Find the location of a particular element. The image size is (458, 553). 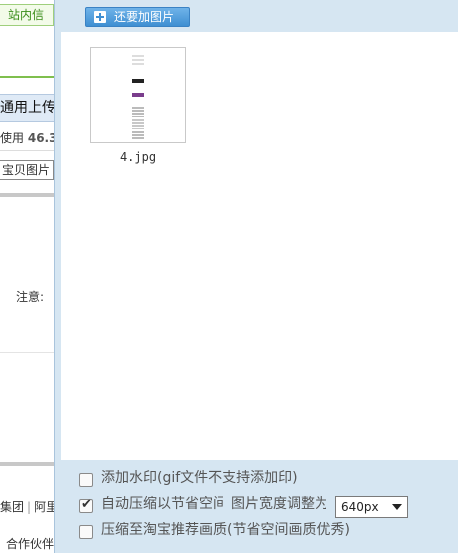

background-page: 站内信 通用上传 使用 46.39 宝贝图片 注意: 集团|阿里 合作伙伴 is located at coordinates (27, 276).